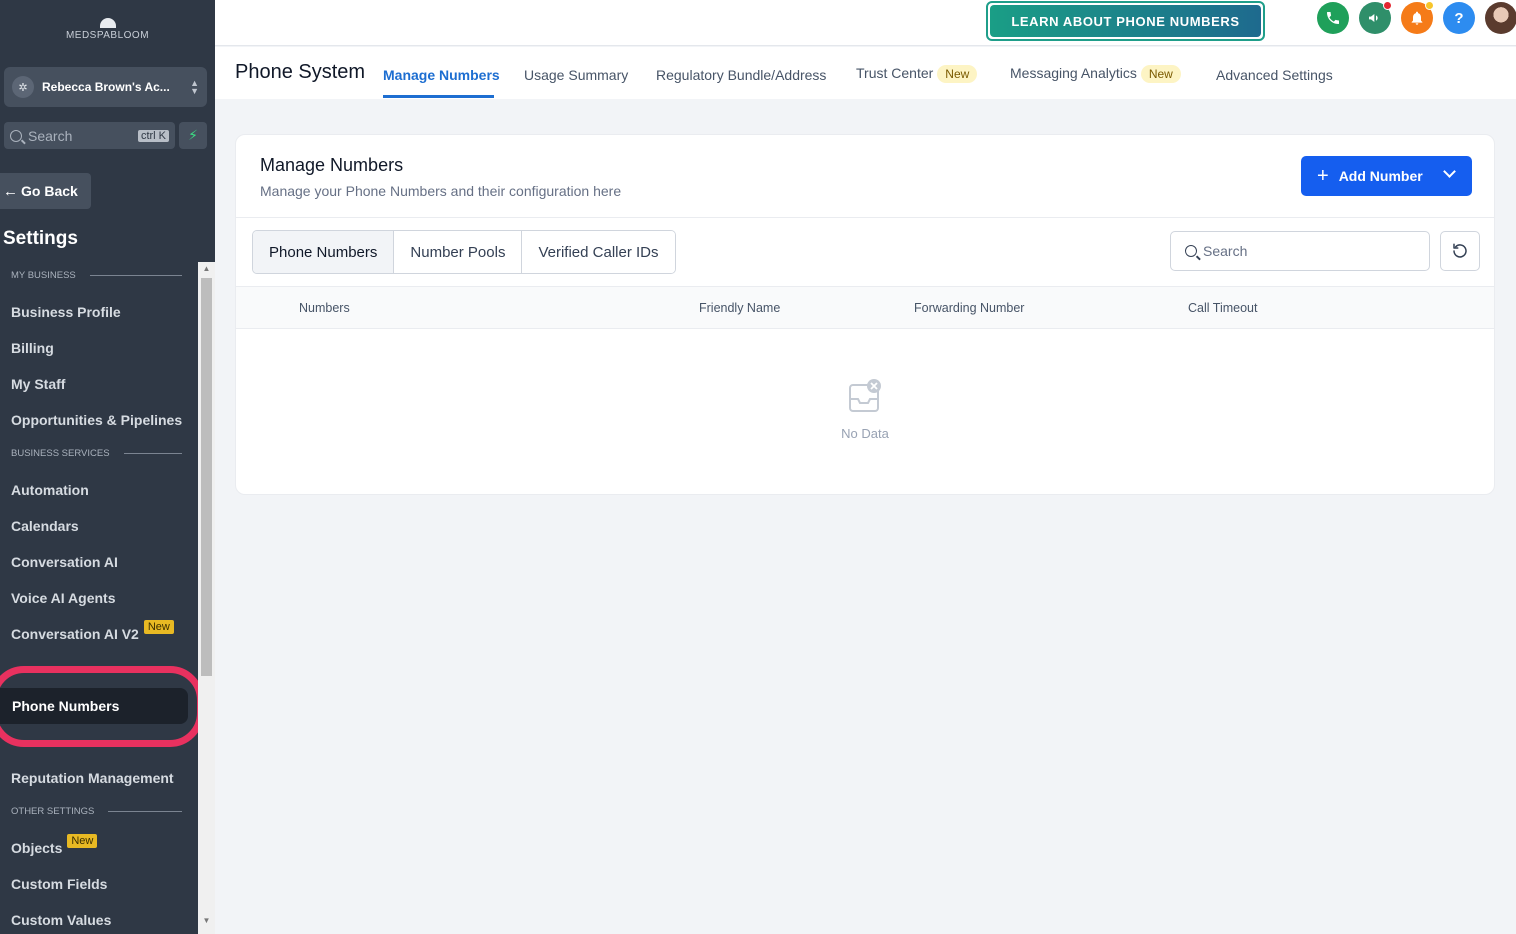  What do you see at coordinates (194, 87) in the screenshot?
I see `chevron-updown-icon: ▲ ▼` at bounding box center [194, 87].